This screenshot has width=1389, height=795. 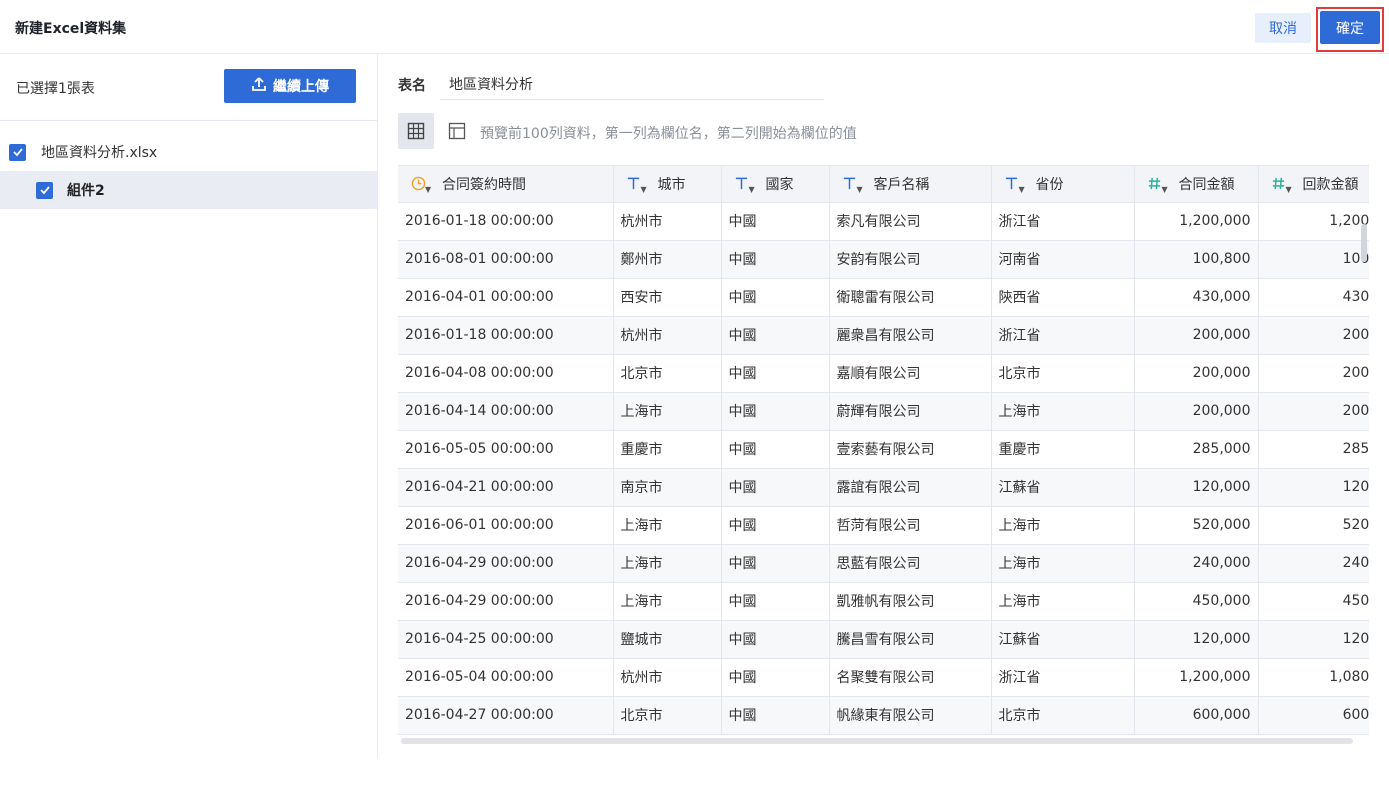 What do you see at coordinates (506, 677) in the screenshot?
I see `table-cell: 2016-05-04 00:00:00` at bounding box center [506, 677].